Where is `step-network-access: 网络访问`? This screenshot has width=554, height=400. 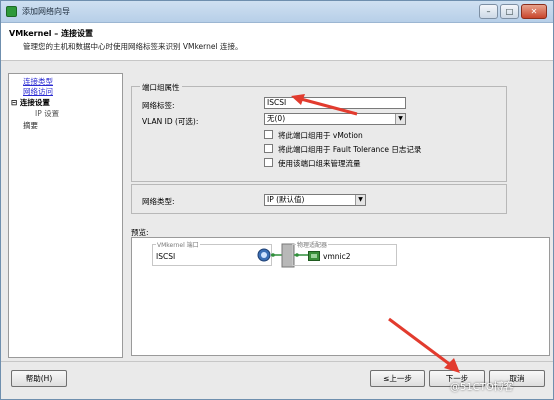 step-network-access: 网络访问 is located at coordinates (38, 91).